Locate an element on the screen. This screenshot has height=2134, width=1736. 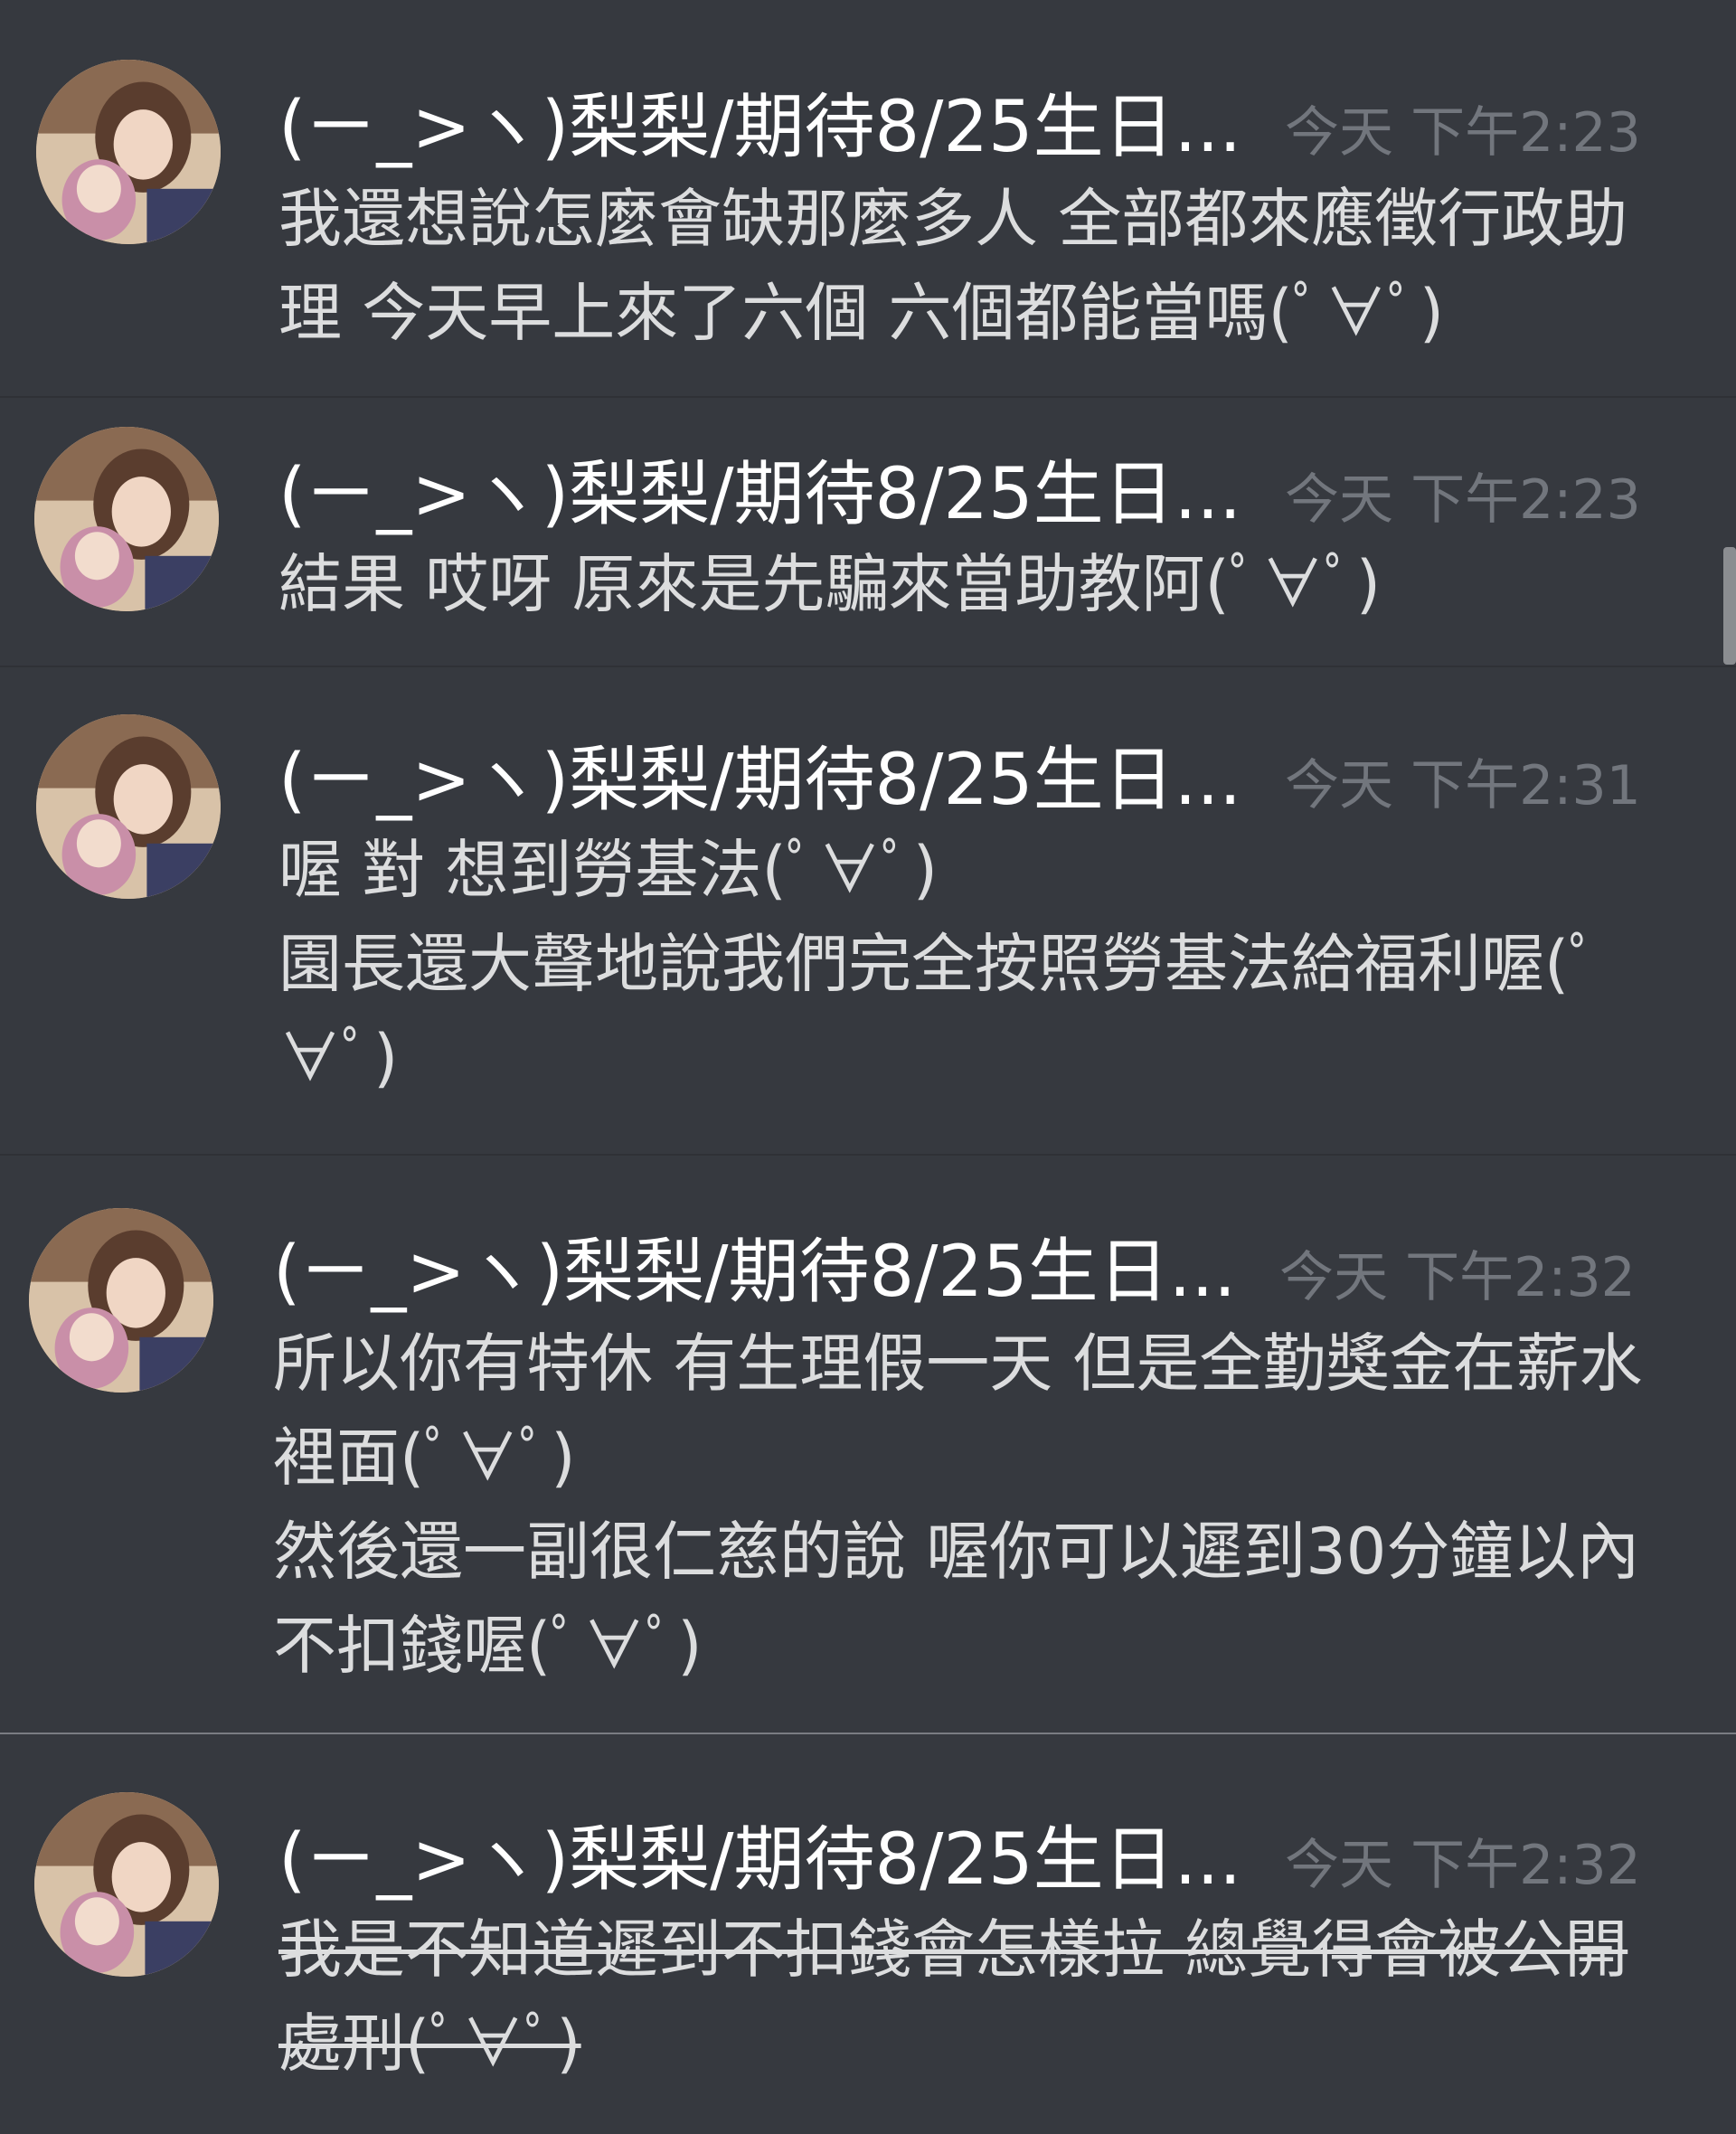
message-text-strikethrough: 我是不知道遲到不扣錢會怎樣拉 總覺得會被公開處刑(ﾟ∀ﾟ) is located at coordinates (953, 1996).